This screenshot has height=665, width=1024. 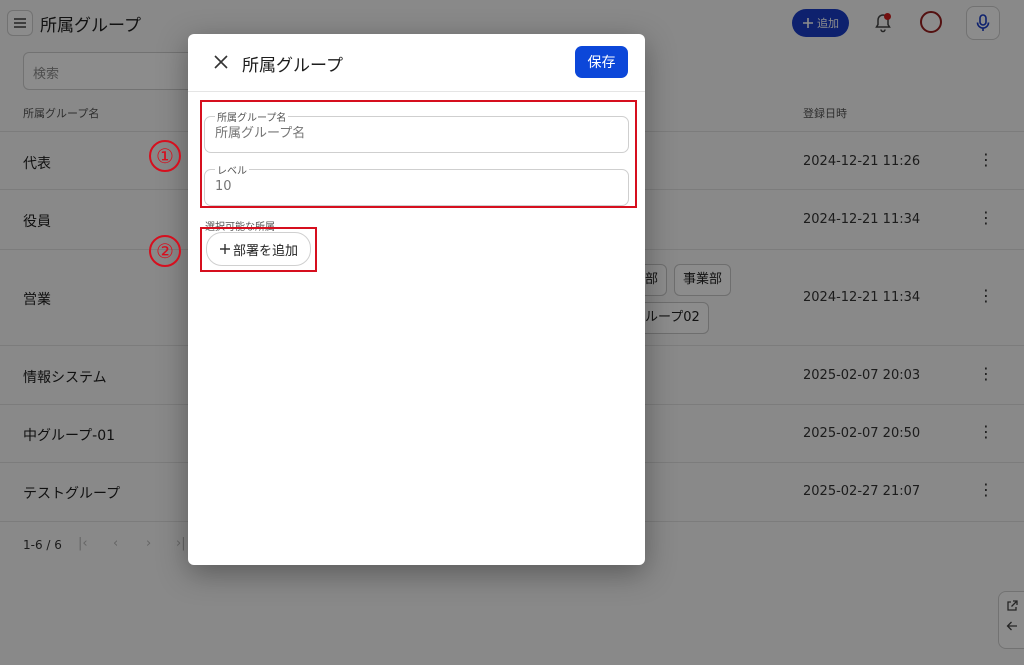 What do you see at coordinates (165, 251) in the screenshot?
I see `annotation-number-2: ②` at bounding box center [165, 251].